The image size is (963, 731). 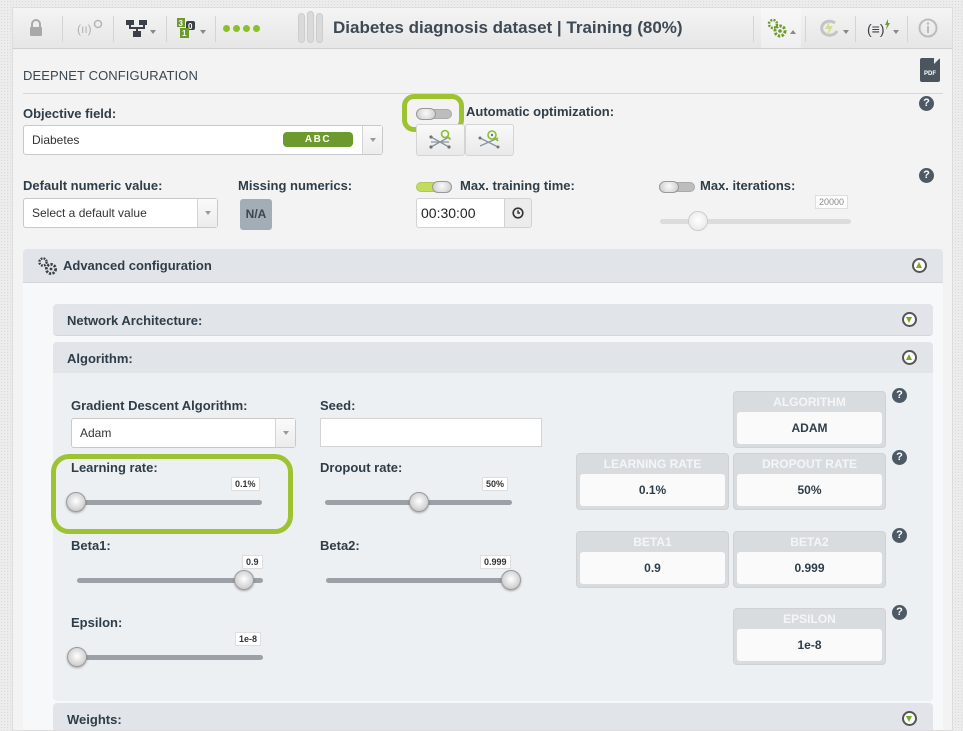 What do you see at coordinates (493, 716) in the screenshot?
I see `weights-header: Weights:` at bounding box center [493, 716].